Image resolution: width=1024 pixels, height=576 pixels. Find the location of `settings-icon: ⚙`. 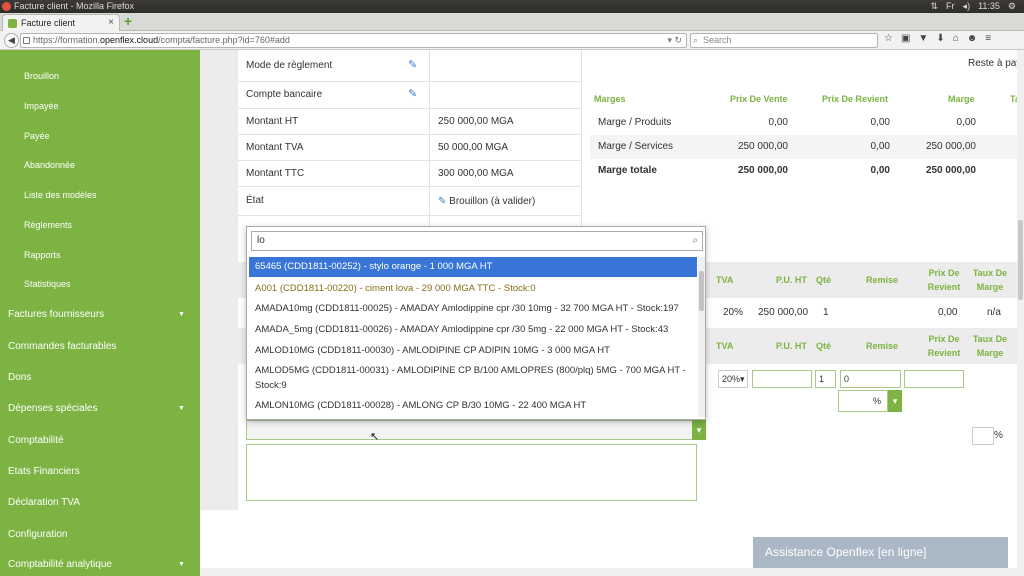

settings-icon: ⚙ is located at coordinates (1012, 6).